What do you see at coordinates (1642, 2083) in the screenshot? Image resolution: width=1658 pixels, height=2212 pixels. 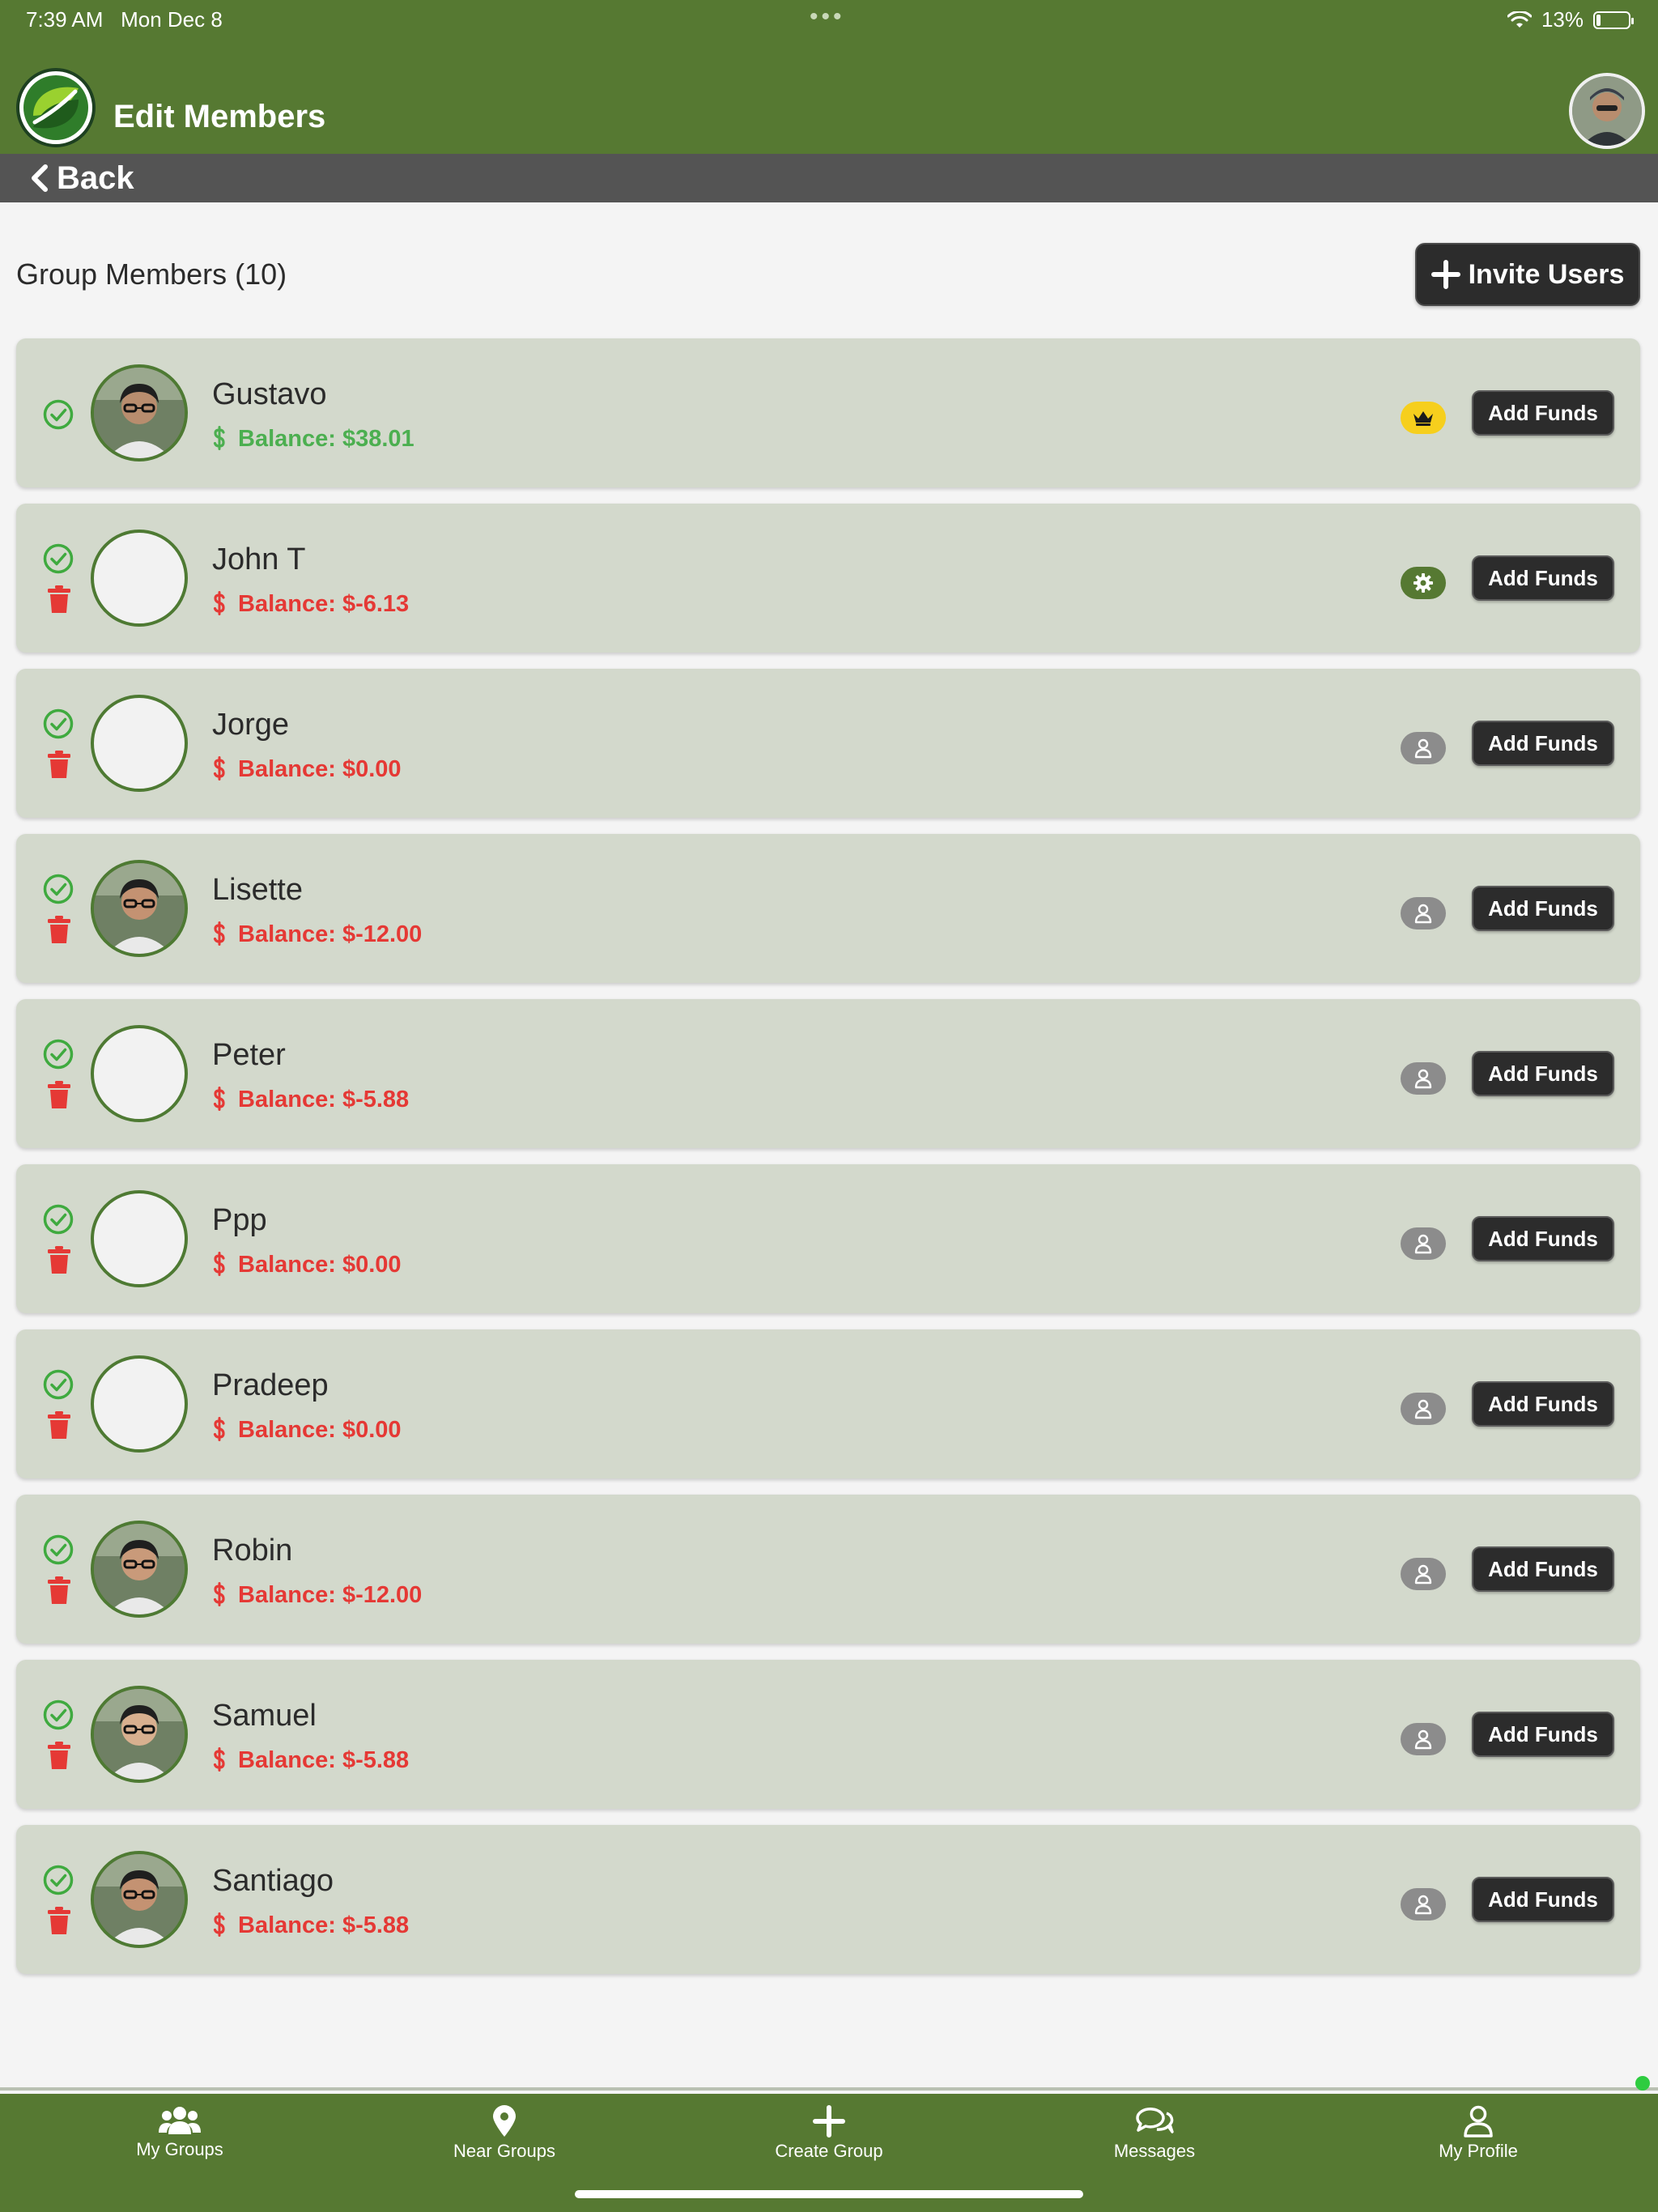 I see `status-dot` at bounding box center [1642, 2083].